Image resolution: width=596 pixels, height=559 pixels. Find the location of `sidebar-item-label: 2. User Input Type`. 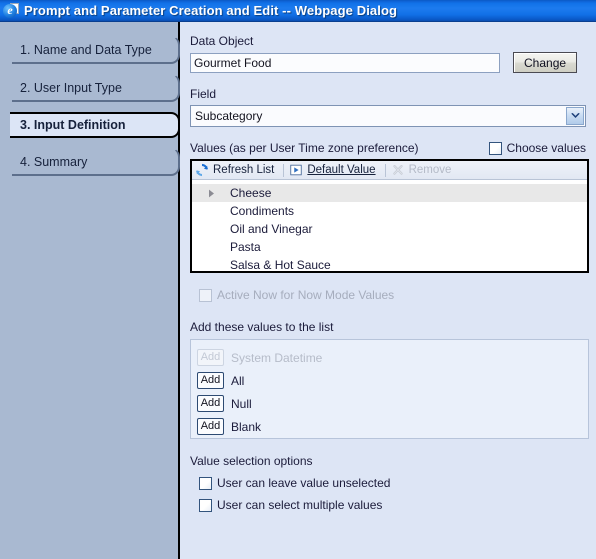

sidebar-item-label: 2. User Input Type is located at coordinates (71, 87).